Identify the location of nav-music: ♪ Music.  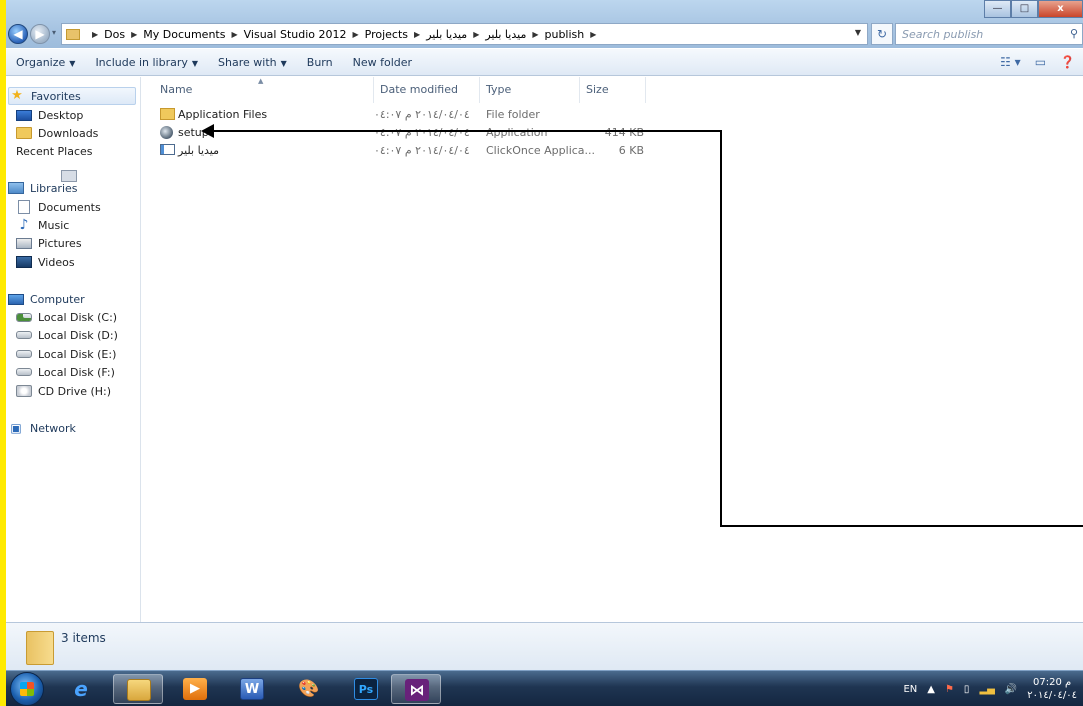
(43, 225).